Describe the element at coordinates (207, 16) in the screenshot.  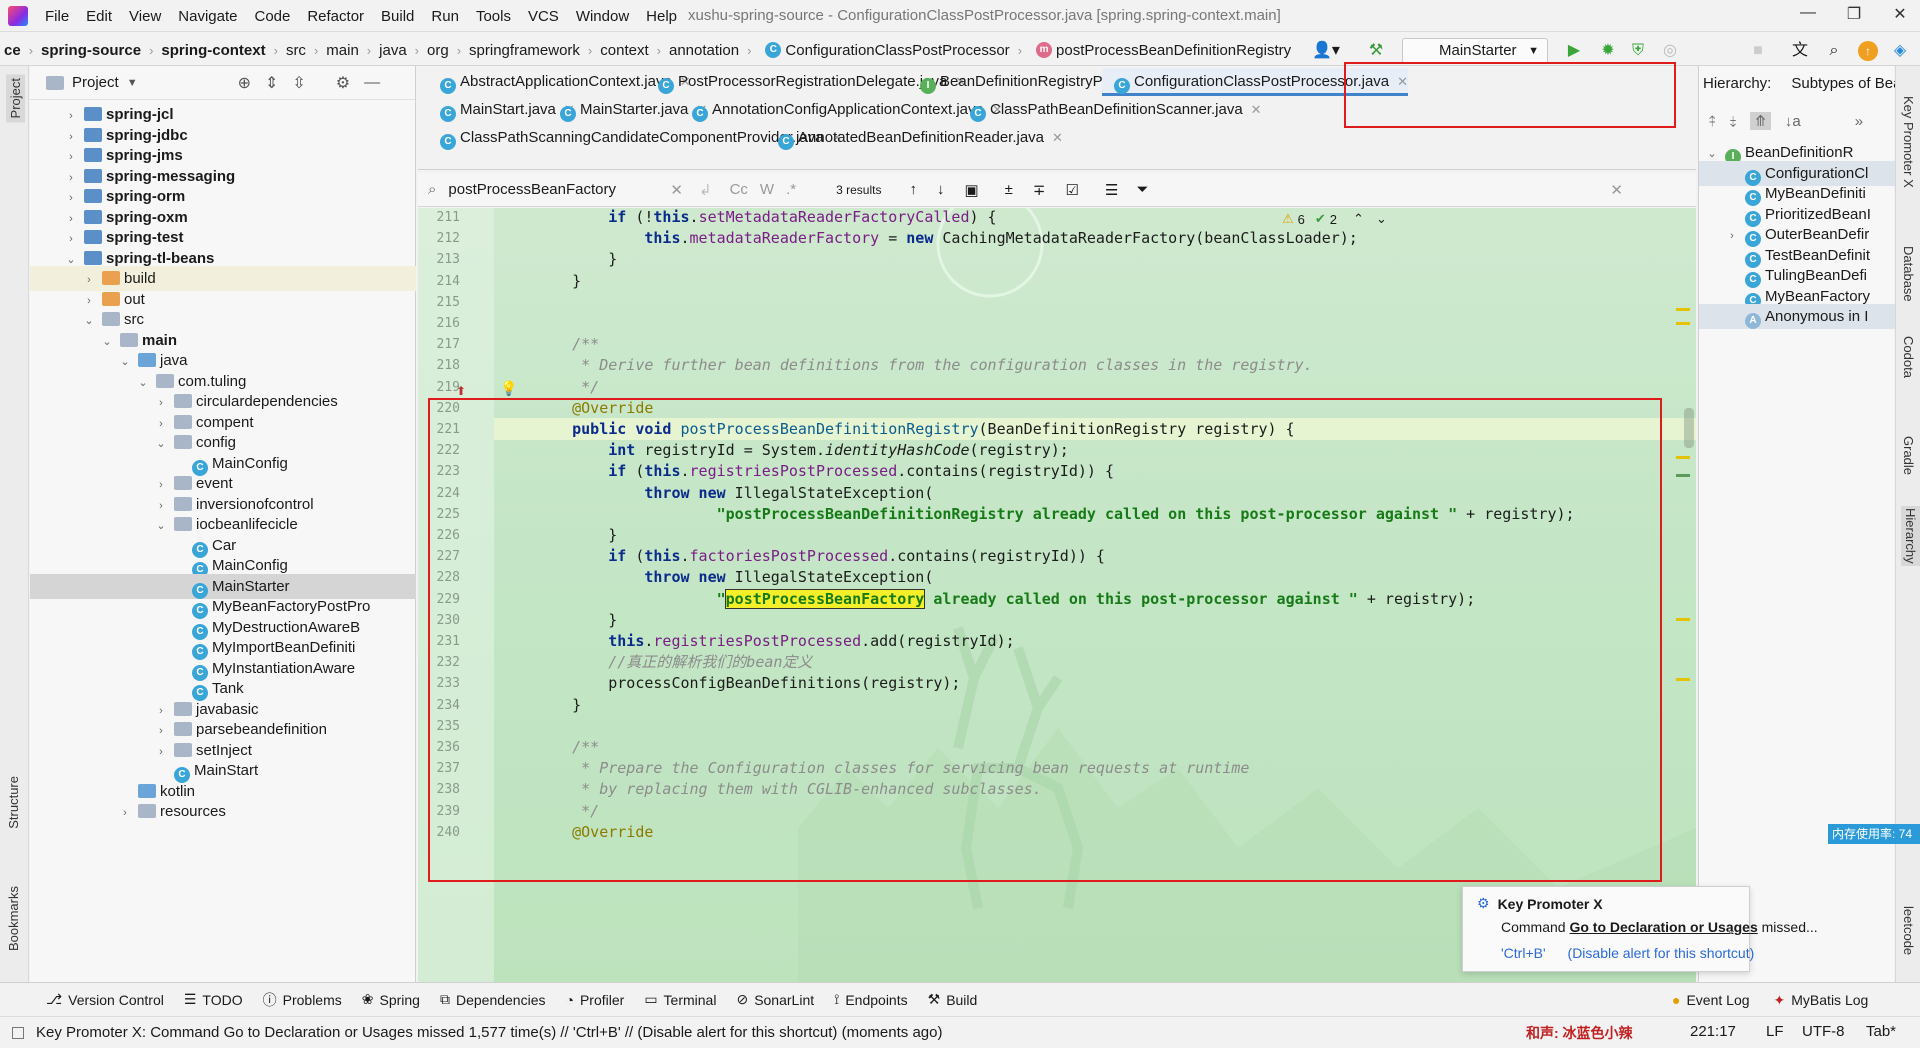
I see `menu-navigate: Navigate` at that location.